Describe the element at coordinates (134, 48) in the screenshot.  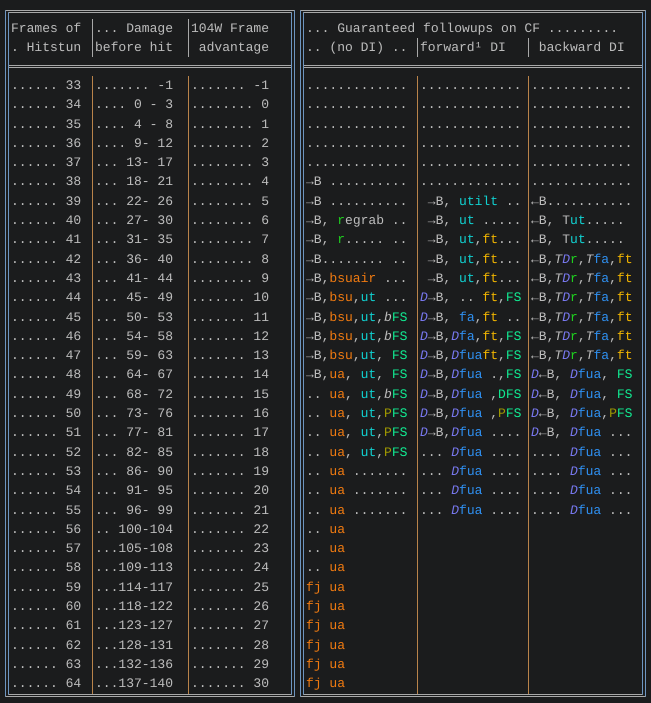
I see `column-header: before hit` at that location.